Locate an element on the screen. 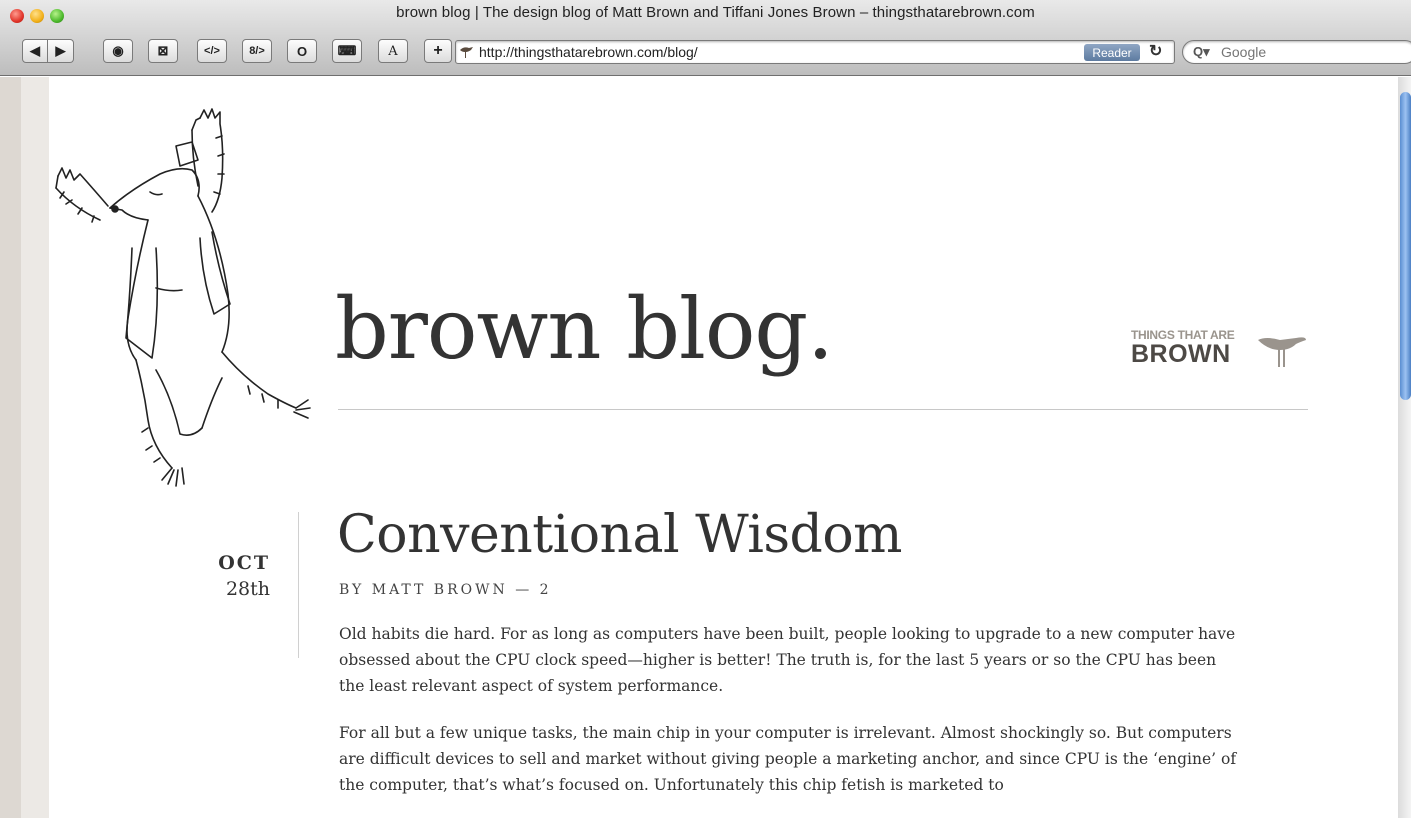  forward-button: ▶ is located at coordinates (61, 51).